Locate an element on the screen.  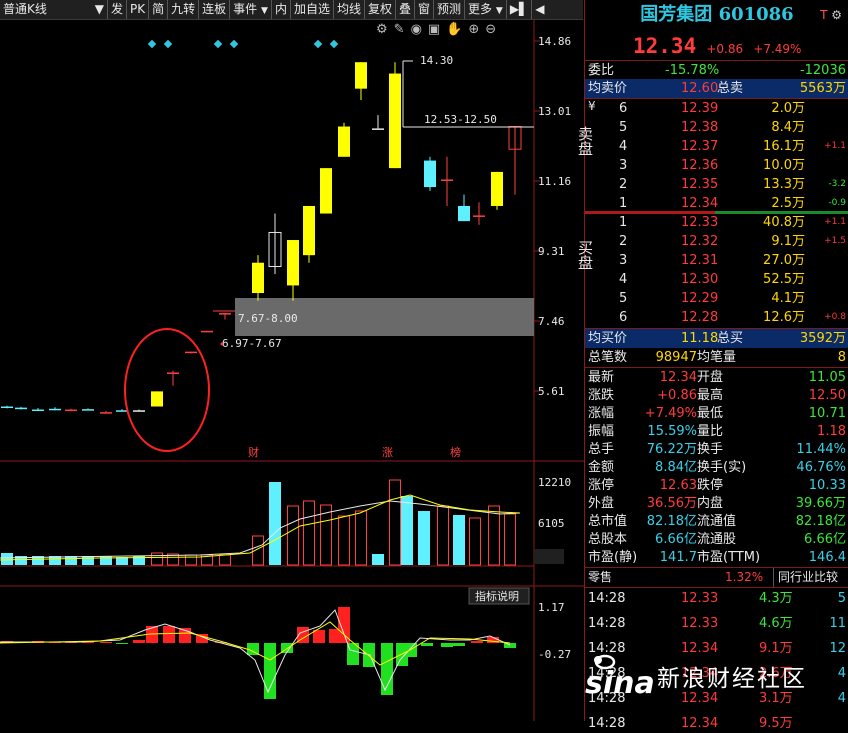
tb-adjust-button: 复权 is located at coordinates (380, 9).